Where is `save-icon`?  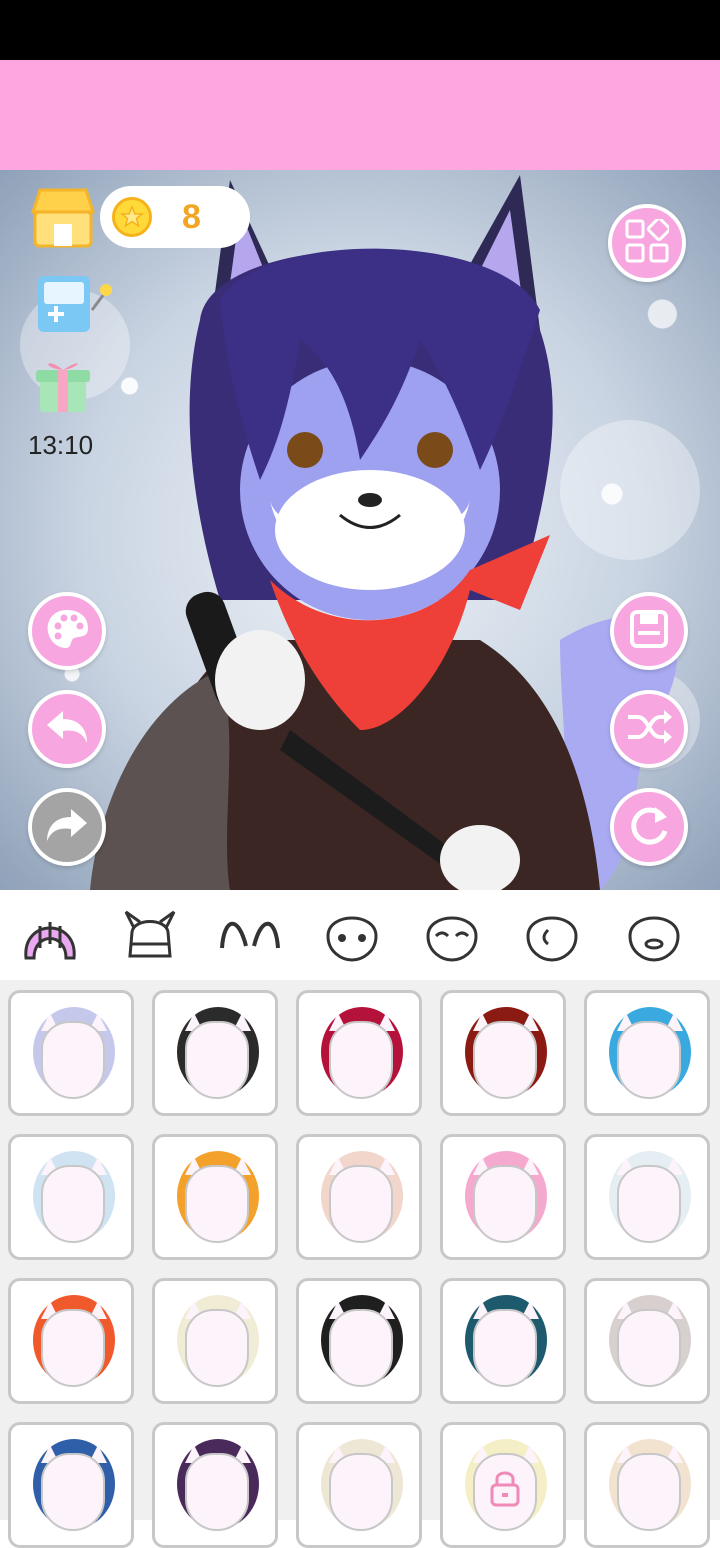
save-icon is located at coordinates (649, 631).